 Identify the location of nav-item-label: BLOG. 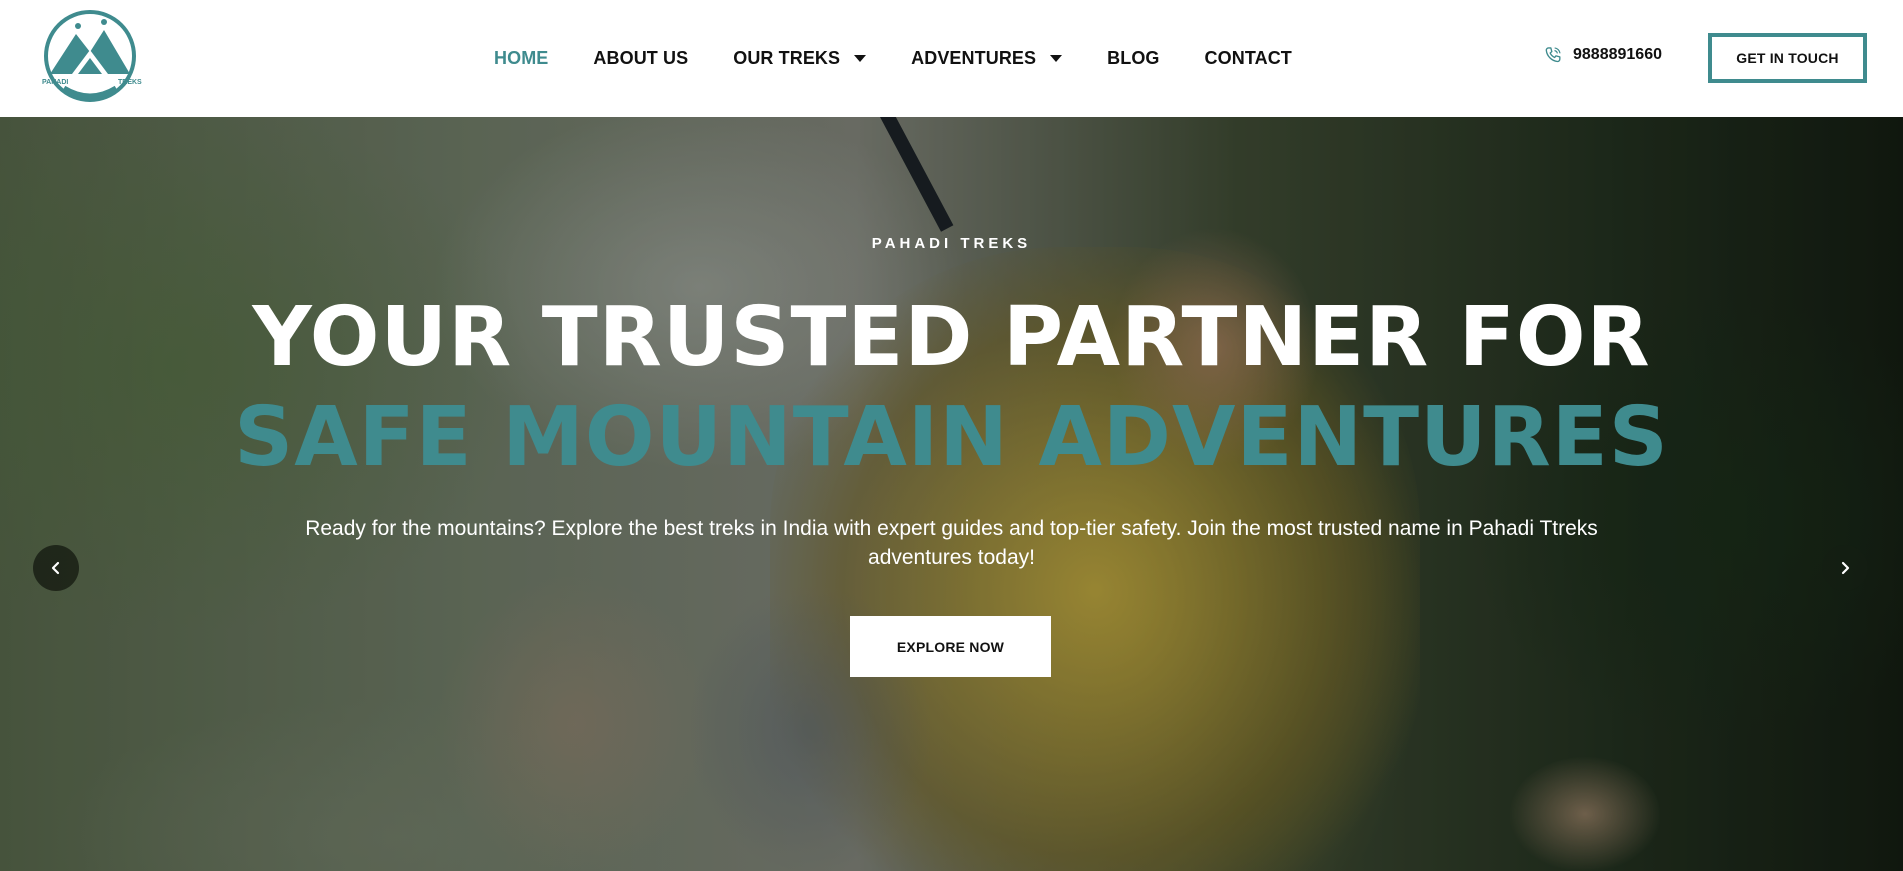
(1133, 58).